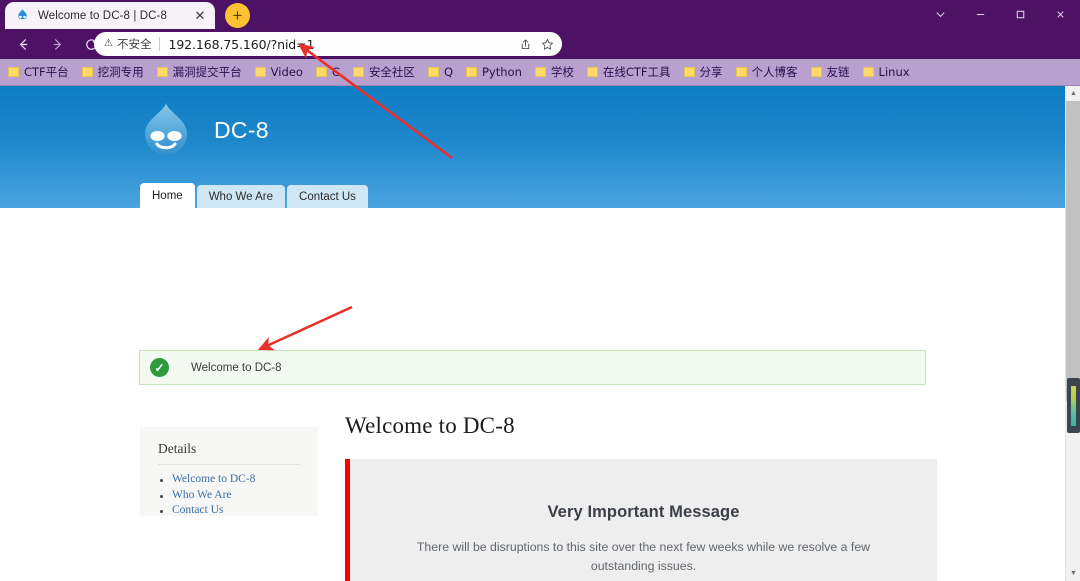 Image resolution: width=1080 pixels, height=581 pixels. What do you see at coordinates (430, 425) in the screenshot?
I see `page-title: Welcome to DC-8` at bounding box center [430, 425].